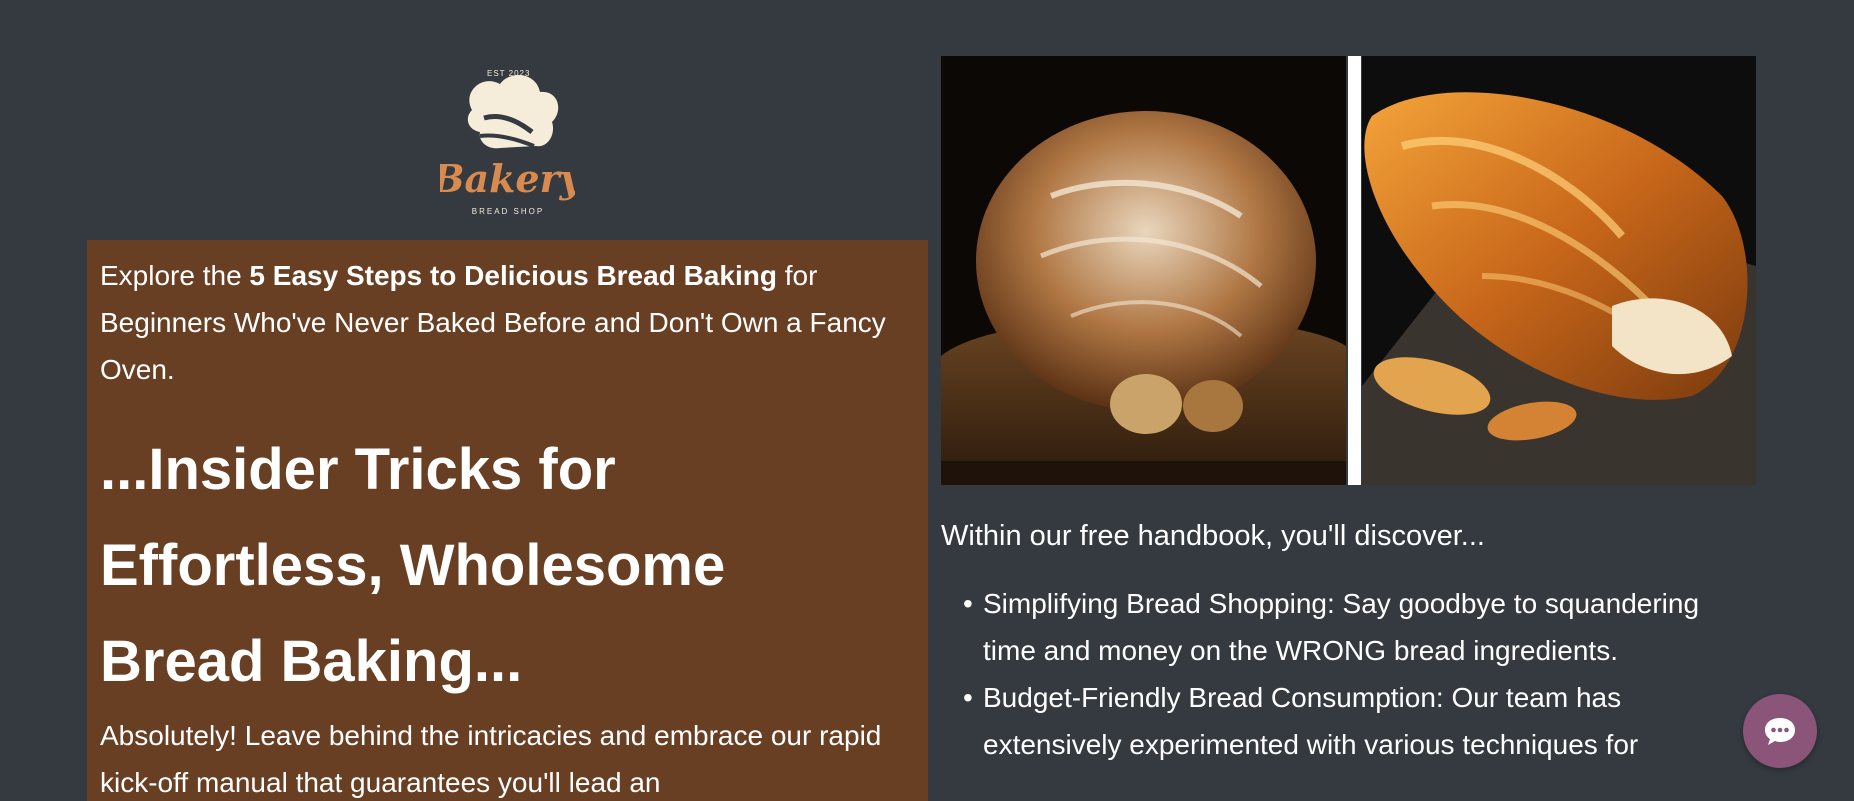 The height and width of the screenshot is (801, 1854). What do you see at coordinates (513, 275) in the screenshot?
I see `intro-bold: 5 Easy Steps to Delicious Bread Baking` at bounding box center [513, 275].